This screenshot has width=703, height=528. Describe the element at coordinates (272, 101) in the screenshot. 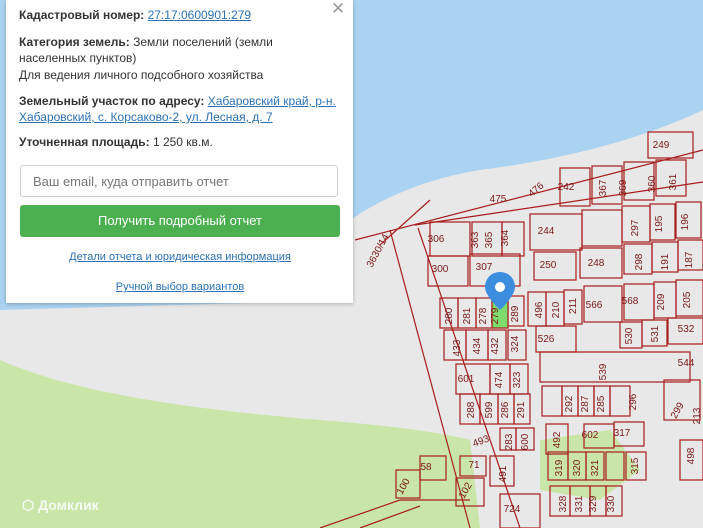

I see `address-link-line1: Хабаровский край, р-н.` at that location.